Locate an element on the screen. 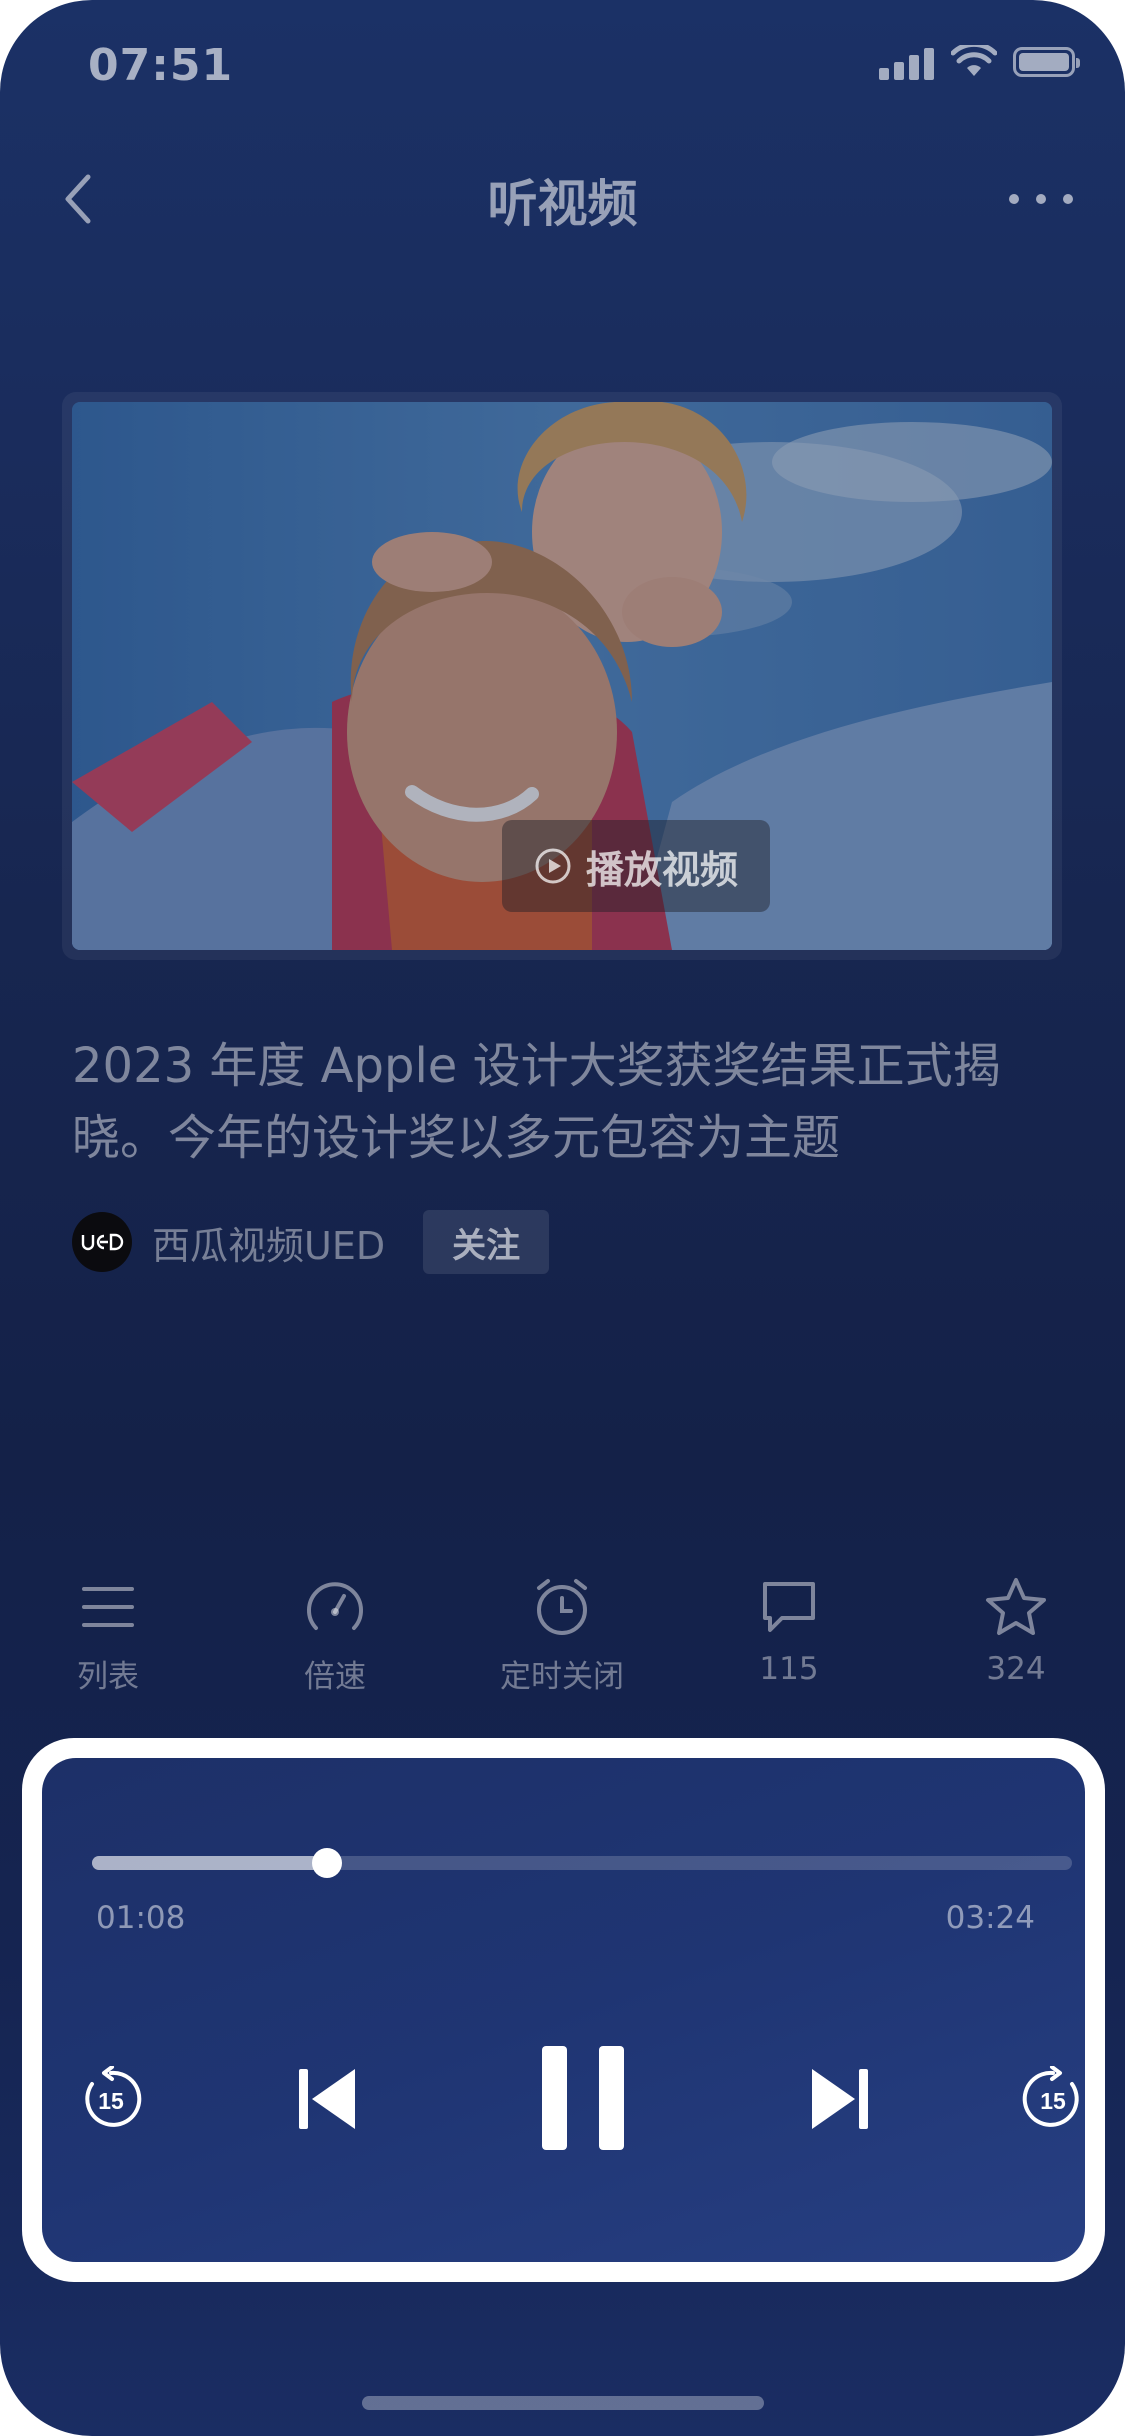  action-favorite: 324 is located at coordinates (1016, 1631).